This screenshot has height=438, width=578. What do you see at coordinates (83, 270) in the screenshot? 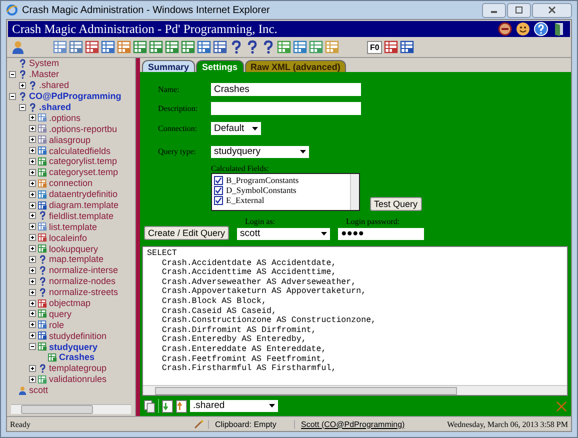
I see `tree-item: normalize-interse` at bounding box center [83, 270].